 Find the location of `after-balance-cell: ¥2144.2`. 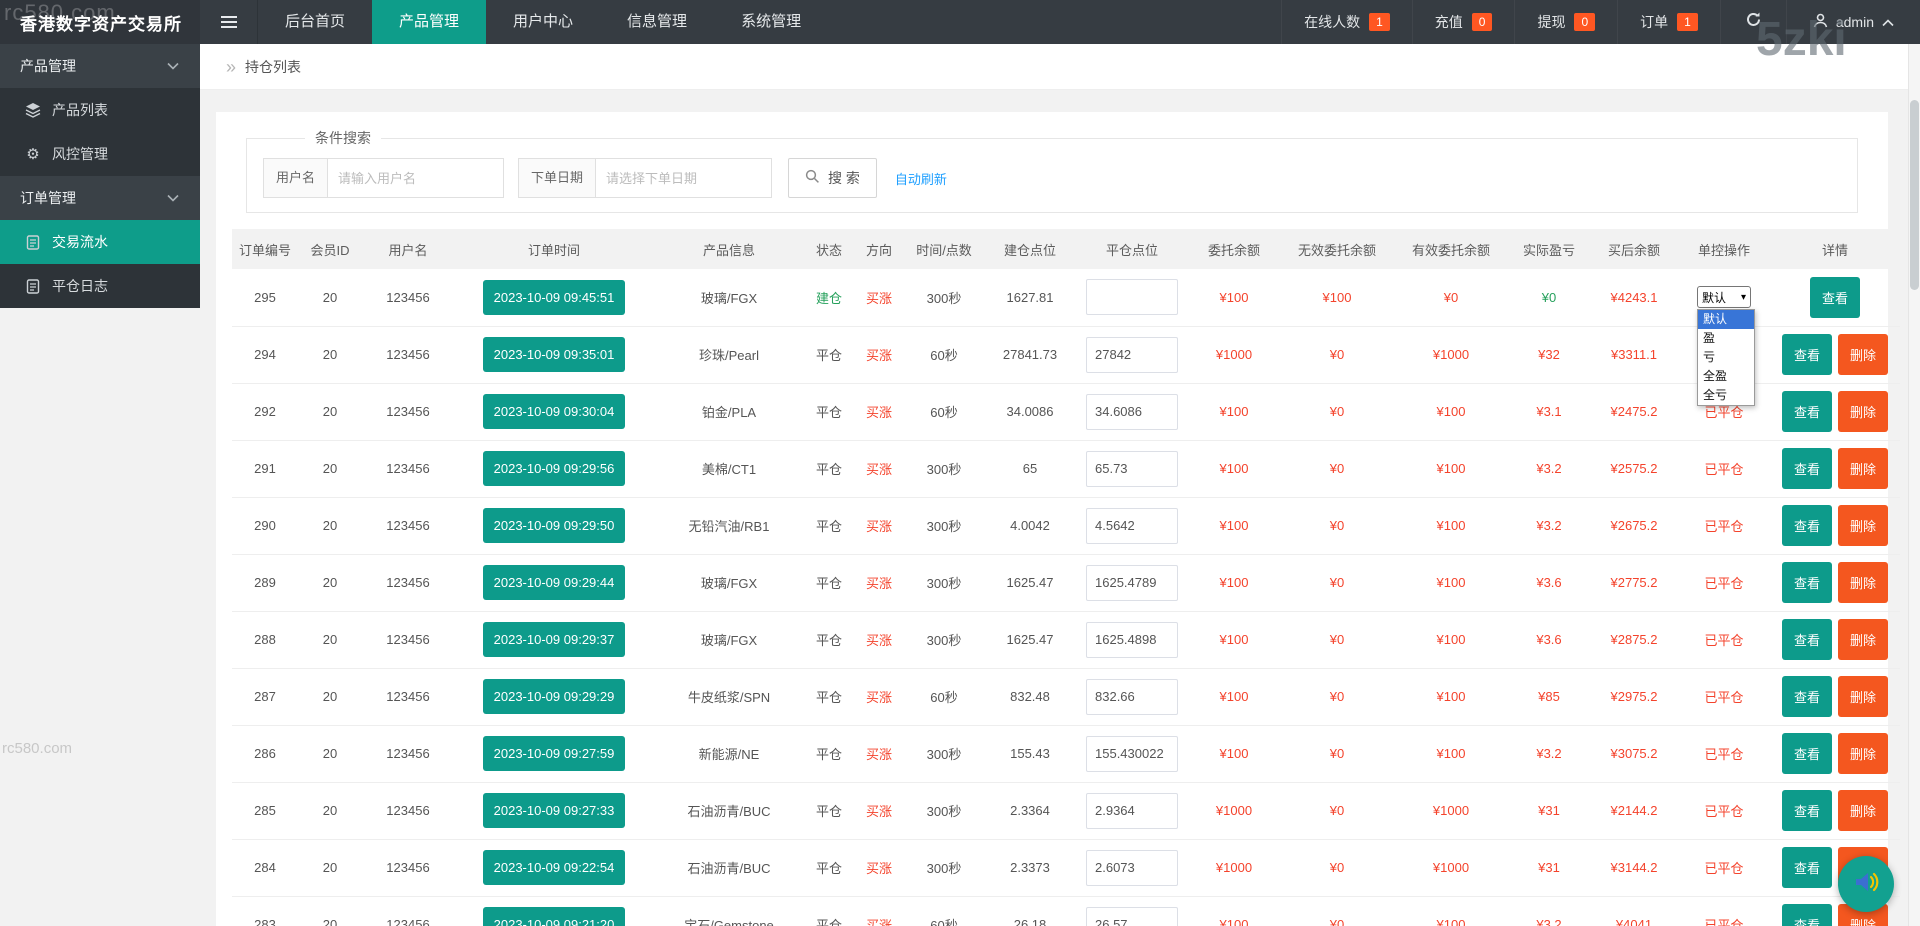

after-balance-cell: ¥2144.2 is located at coordinates (1634, 811).